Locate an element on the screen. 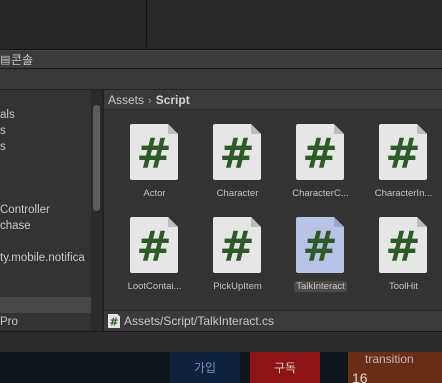 The height and width of the screenshot is (383, 442). asset-item: # ToolHit is located at coordinates (402, 249).